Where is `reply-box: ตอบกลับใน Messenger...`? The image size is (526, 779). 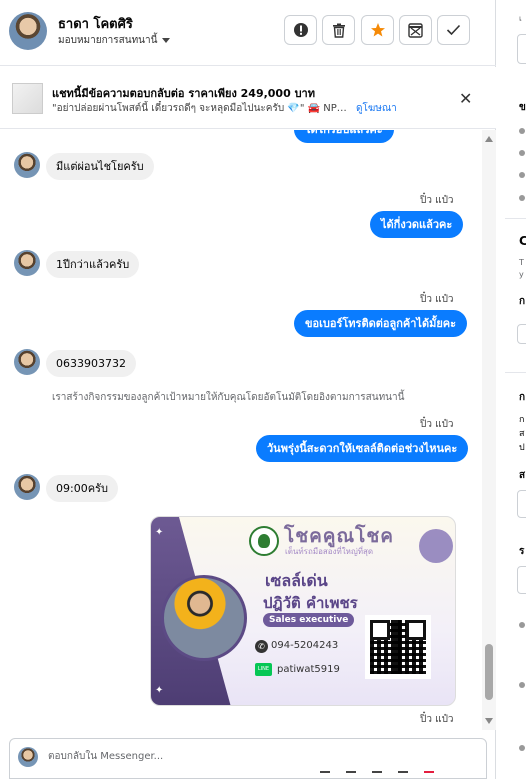
reply-box: ตอบกลับใน Messenger... is located at coordinates (248, 758).